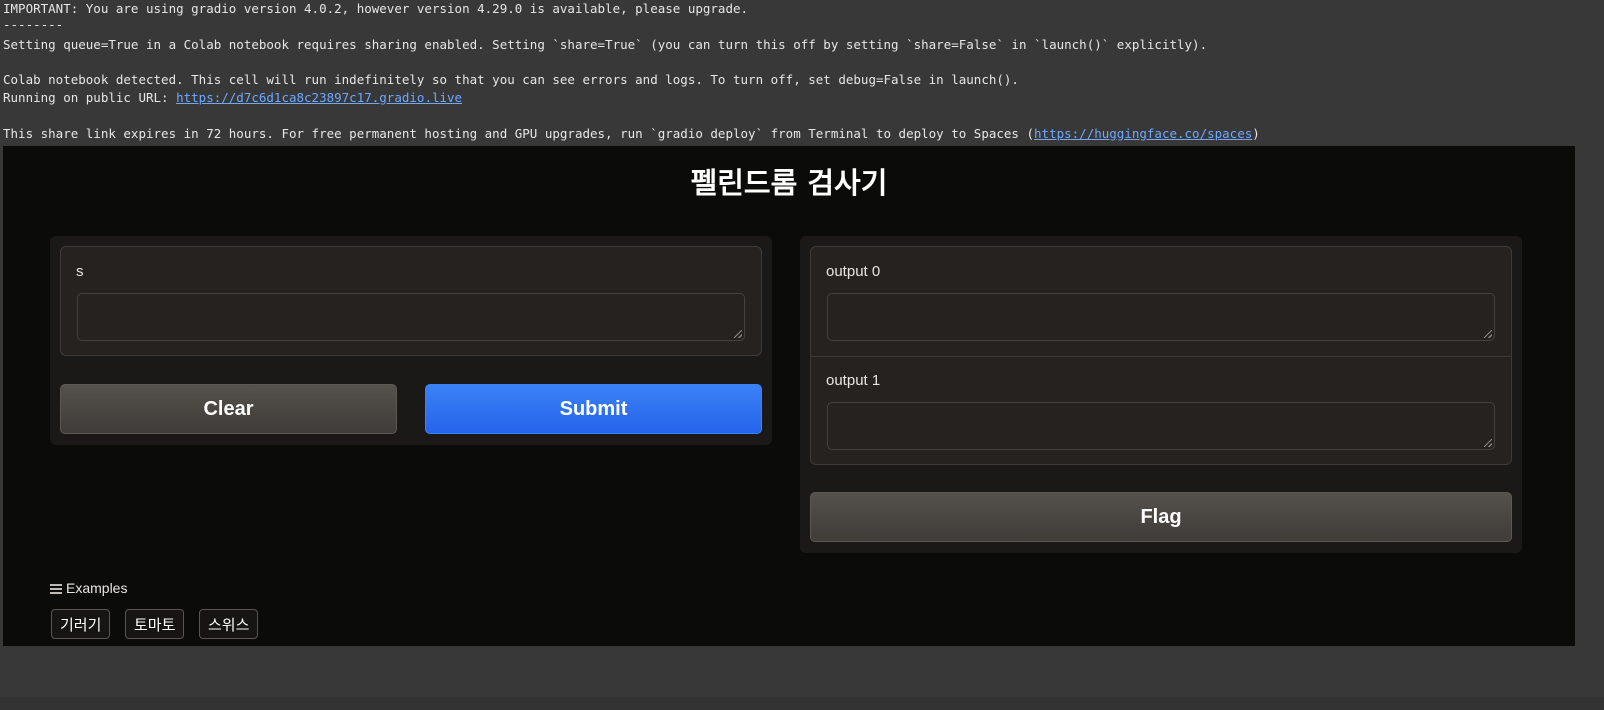  Describe the element at coordinates (802, 703) in the screenshot. I see `notebook-bottom-edge` at that location.